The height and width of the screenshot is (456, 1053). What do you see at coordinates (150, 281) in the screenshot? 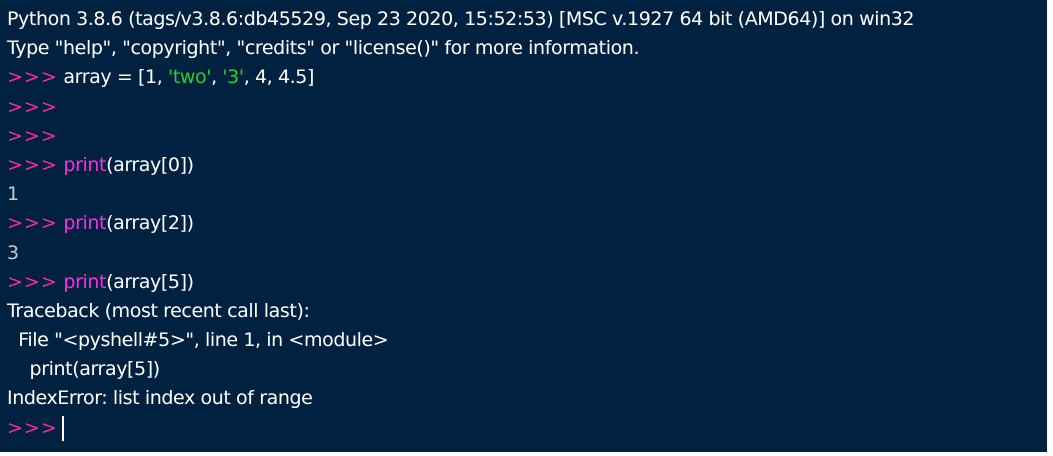
I see `code-text: (array[5])` at bounding box center [150, 281].